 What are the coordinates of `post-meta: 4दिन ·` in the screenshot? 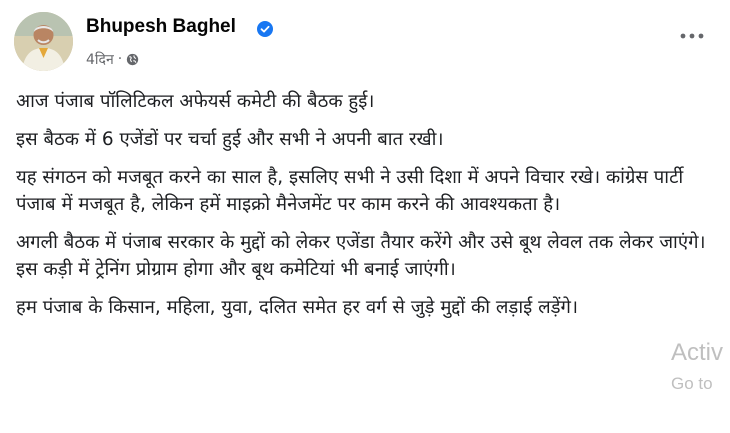 It's located at (112, 59).